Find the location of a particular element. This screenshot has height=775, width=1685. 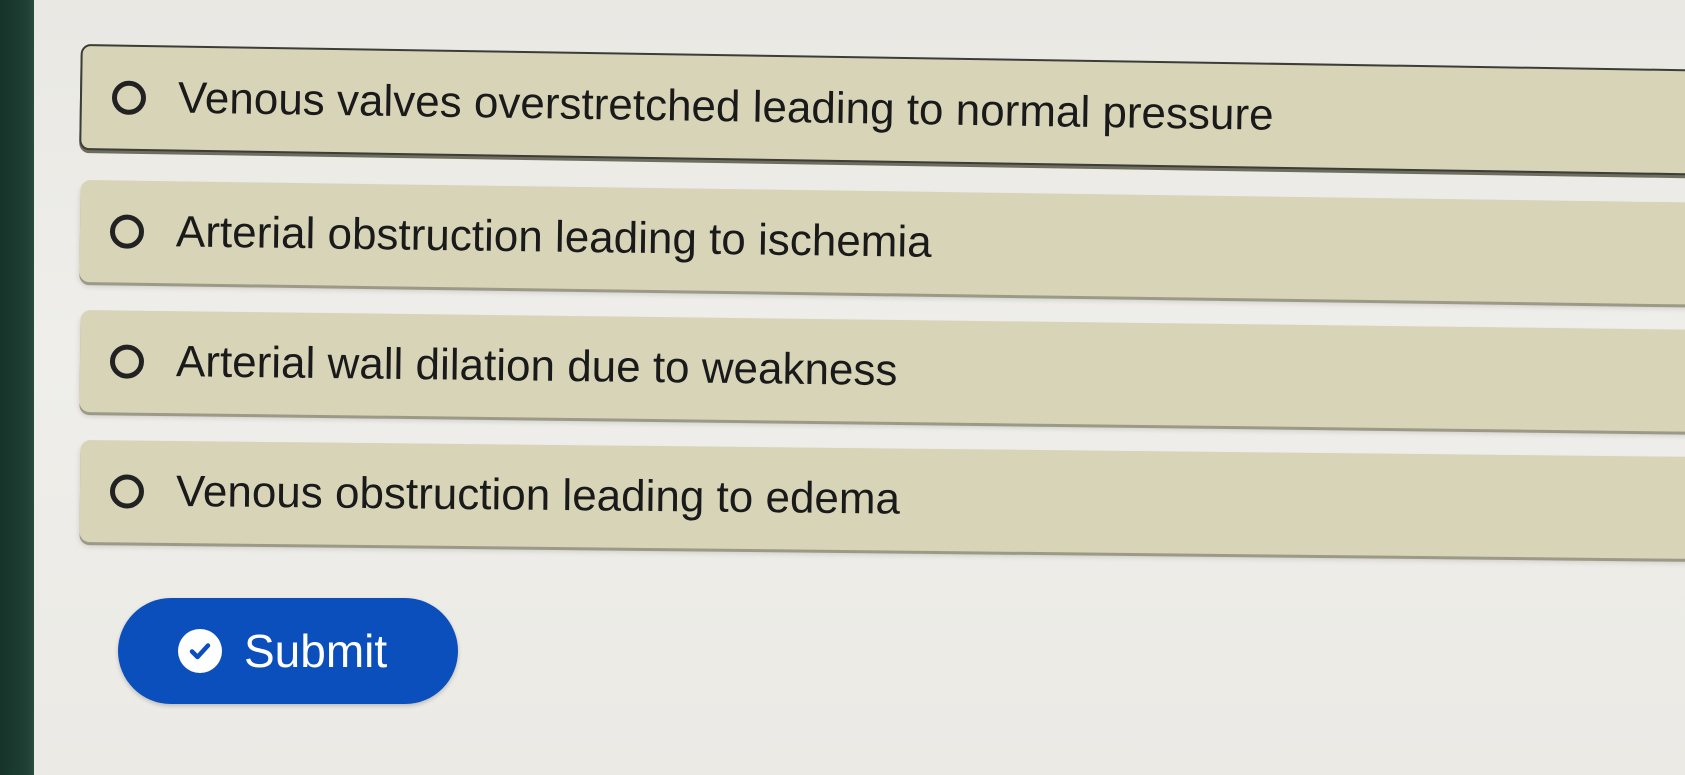

answer-option-label: Arterial wall dilation due to weakness is located at coordinates (536, 366).